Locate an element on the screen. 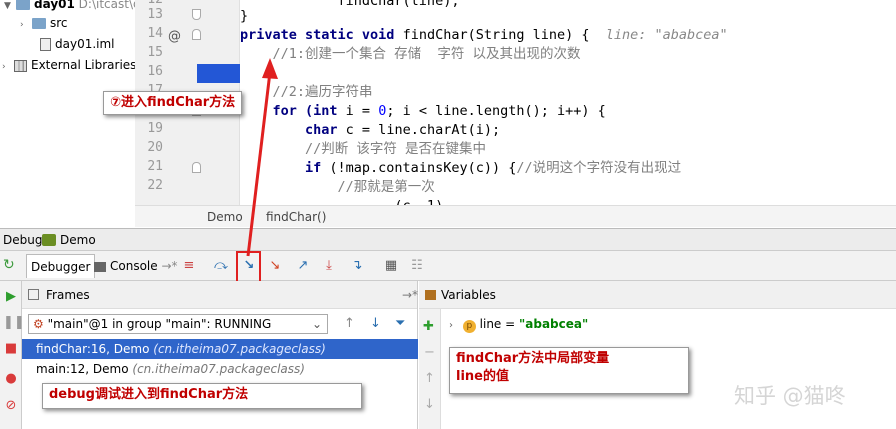 Image resolution: width=896 pixels, height=429 pixels. breadcrumb-method: findChar() is located at coordinates (296, 217).